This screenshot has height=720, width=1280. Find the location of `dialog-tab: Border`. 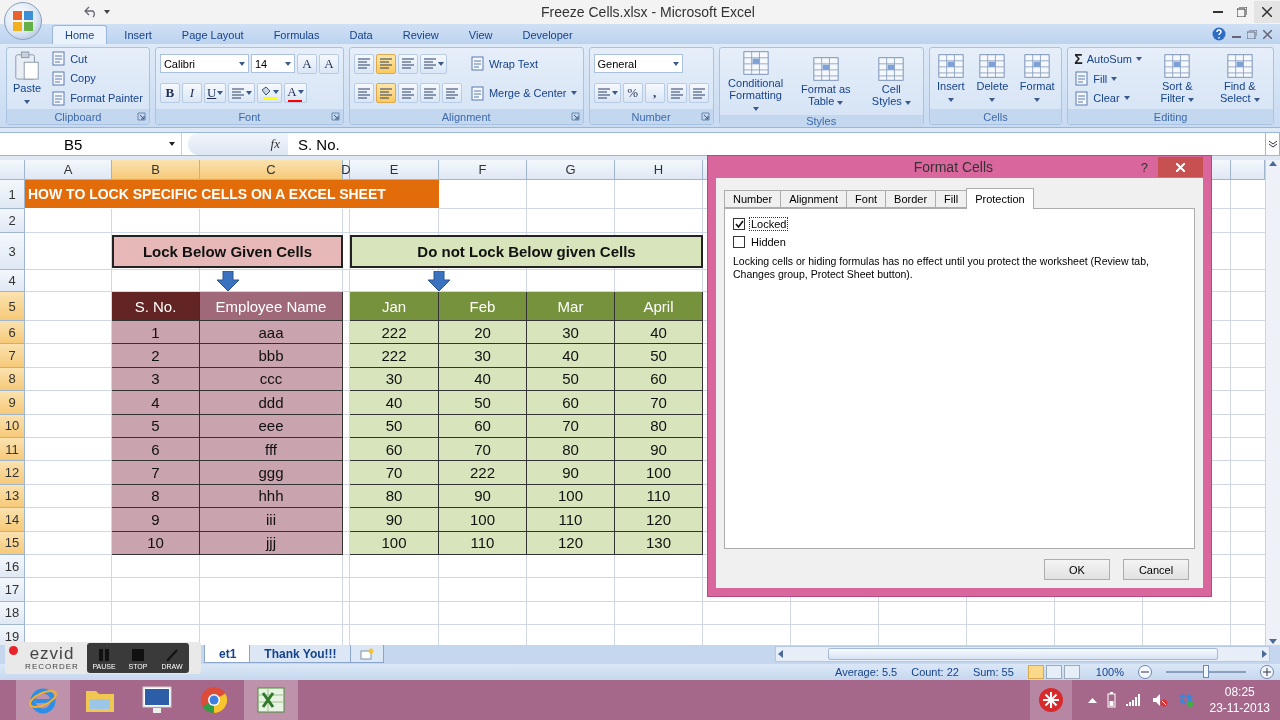

dialog-tab: Border is located at coordinates (911, 199).